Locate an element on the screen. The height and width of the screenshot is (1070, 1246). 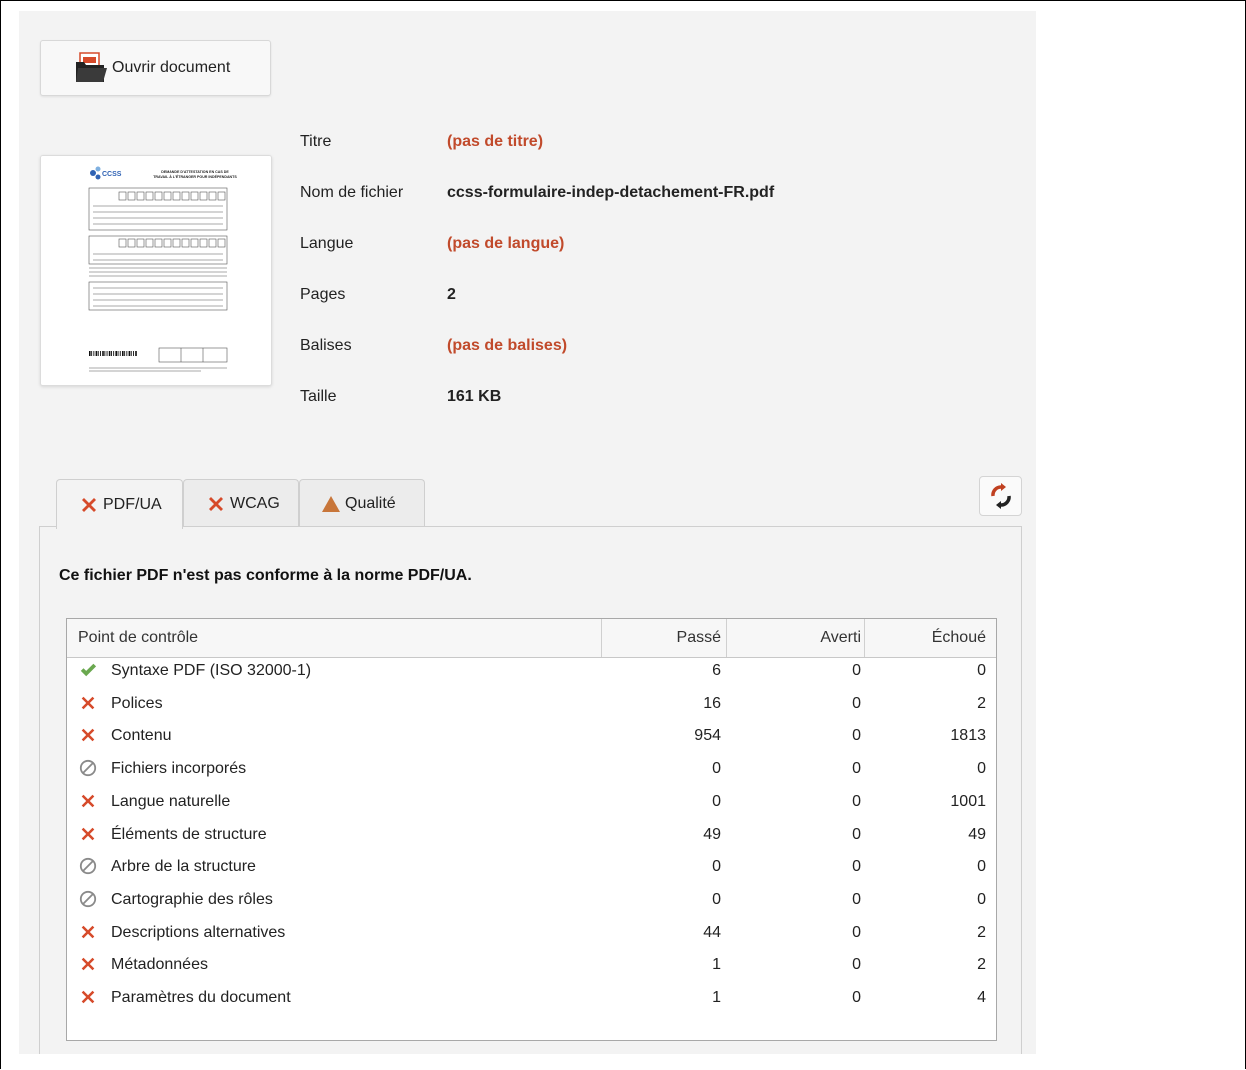
table-row: Cartographie des rôles 0 0 0 is located at coordinates (531, 899).